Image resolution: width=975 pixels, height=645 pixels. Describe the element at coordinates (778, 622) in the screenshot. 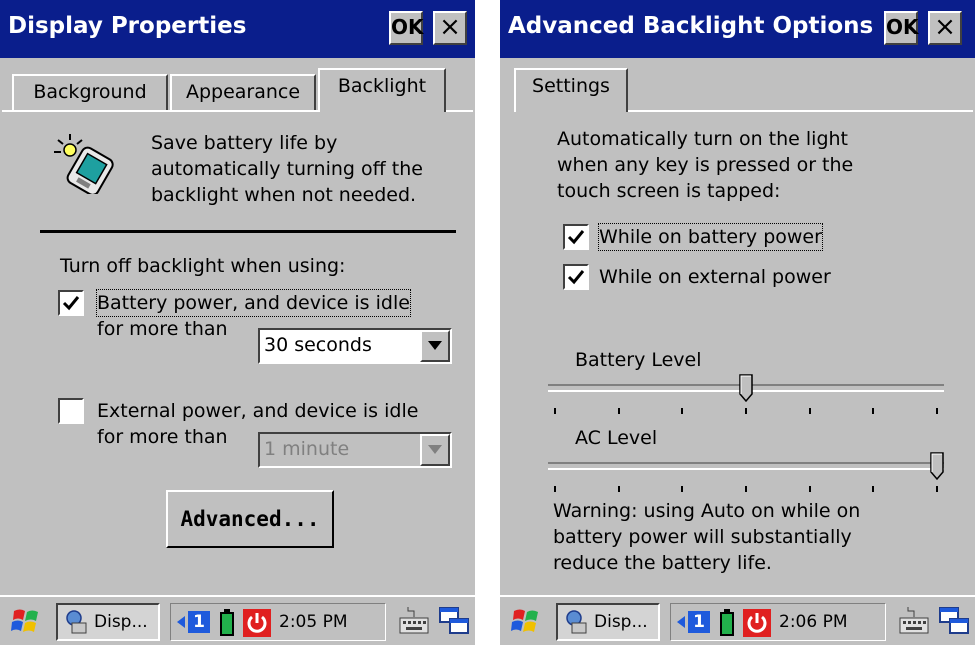

I see `system-tray: 1 2:06 PM` at that location.